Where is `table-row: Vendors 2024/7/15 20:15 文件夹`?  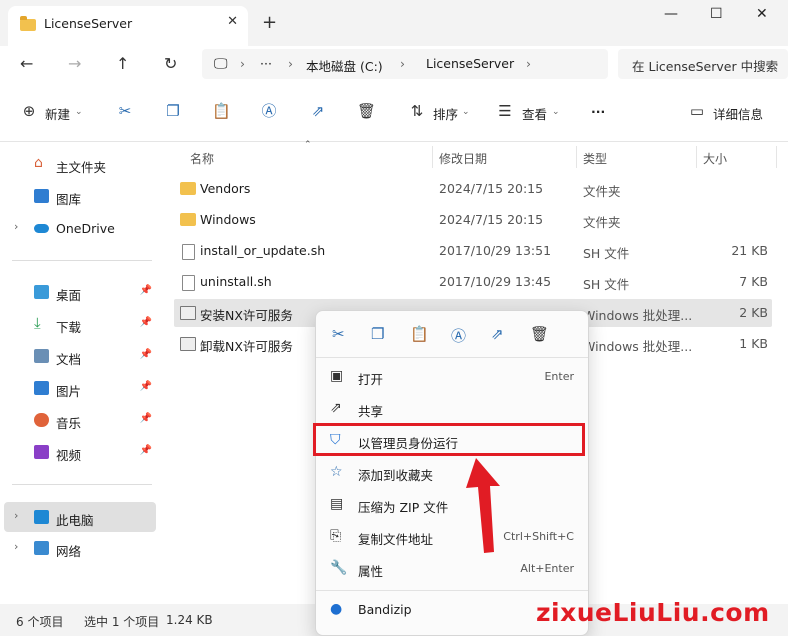
table-row: Vendors 2024/7/15 20:15 文件夹 is located at coordinates (473, 189).